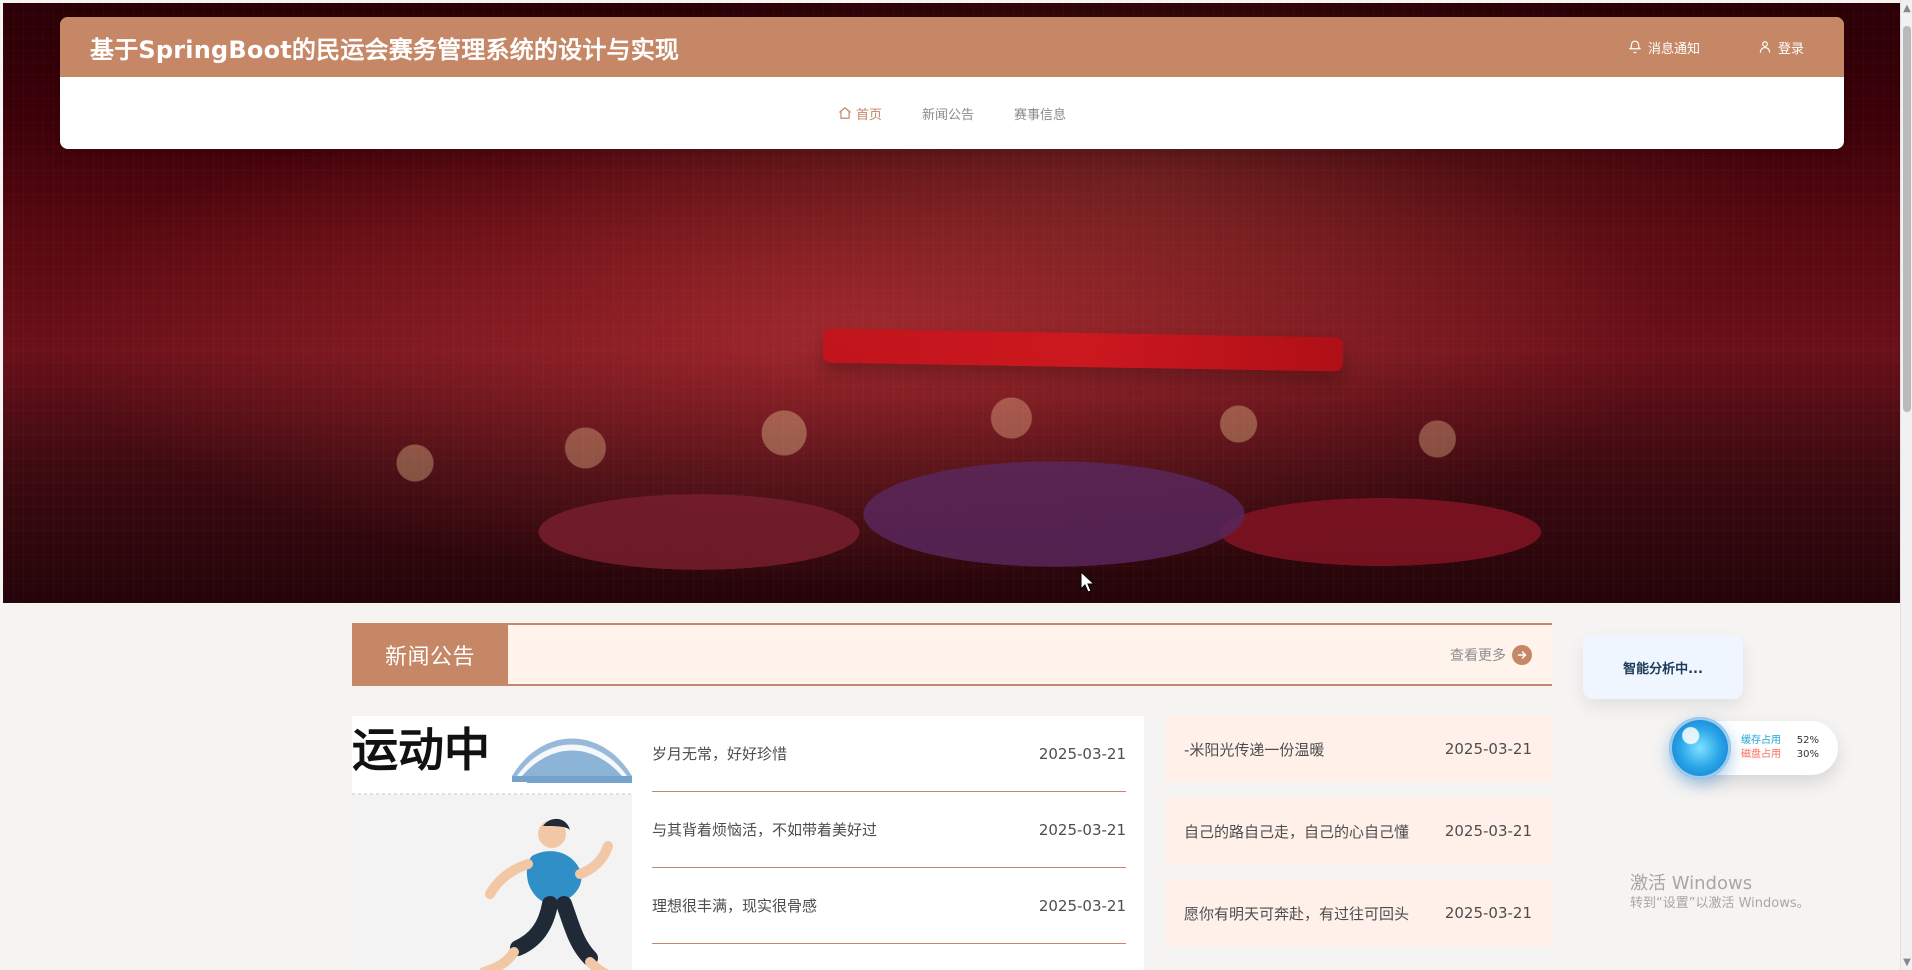 This screenshot has width=1912, height=970. What do you see at coordinates (1635, 47) in the screenshot?
I see `bell-icon` at bounding box center [1635, 47].